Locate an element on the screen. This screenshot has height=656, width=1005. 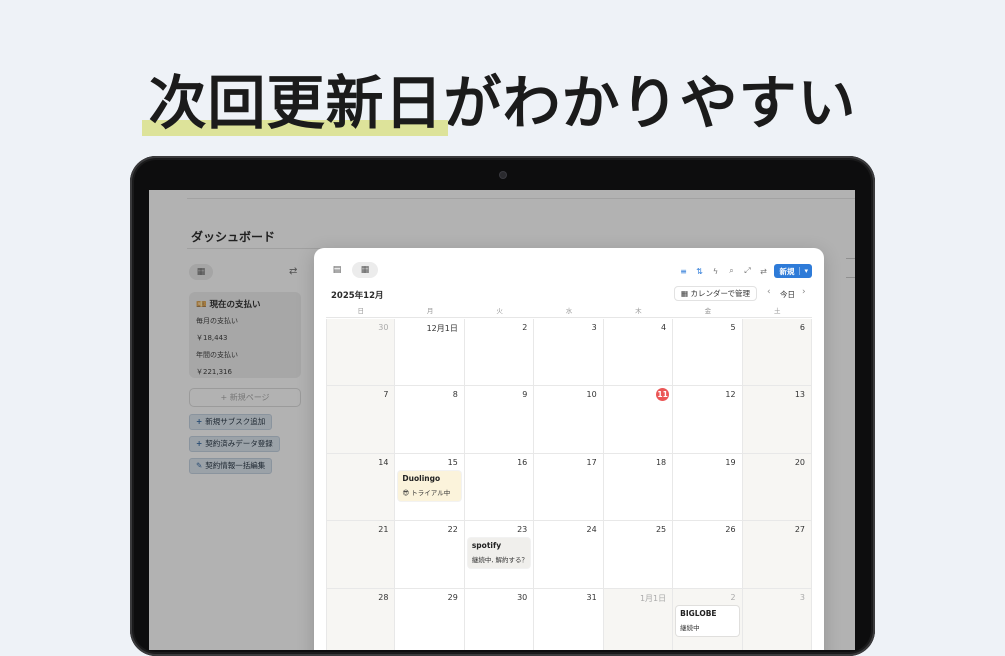
weekday-label: 日 is located at coordinates (360, 311).